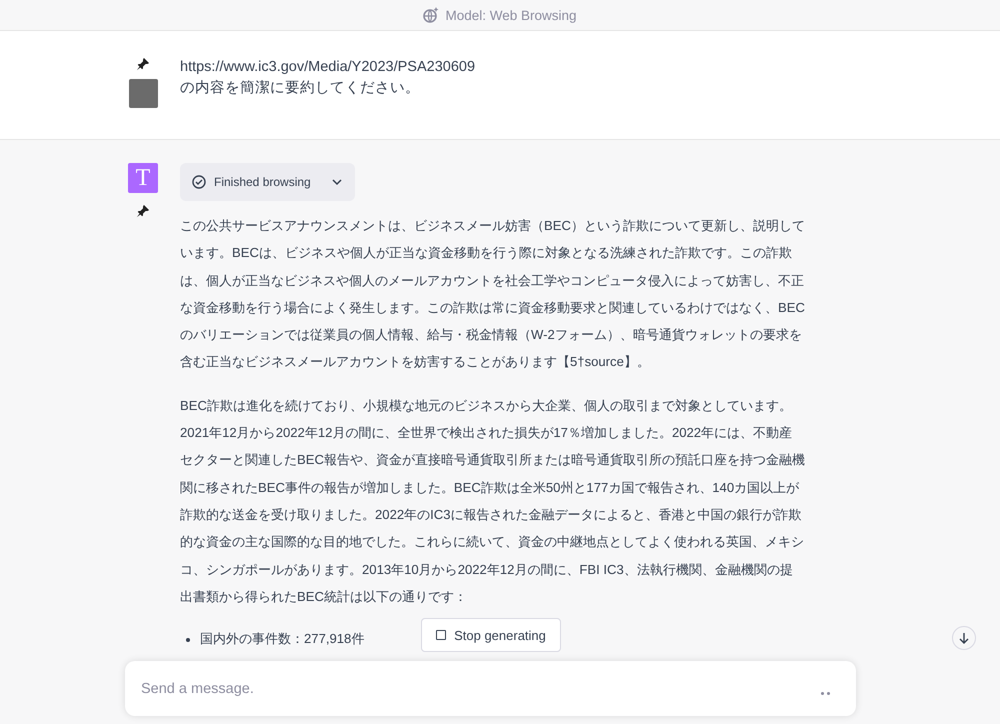 This screenshot has height=724, width=1000. Describe the element at coordinates (490, 688) in the screenshot. I see `message-field: Send a message.` at that location.